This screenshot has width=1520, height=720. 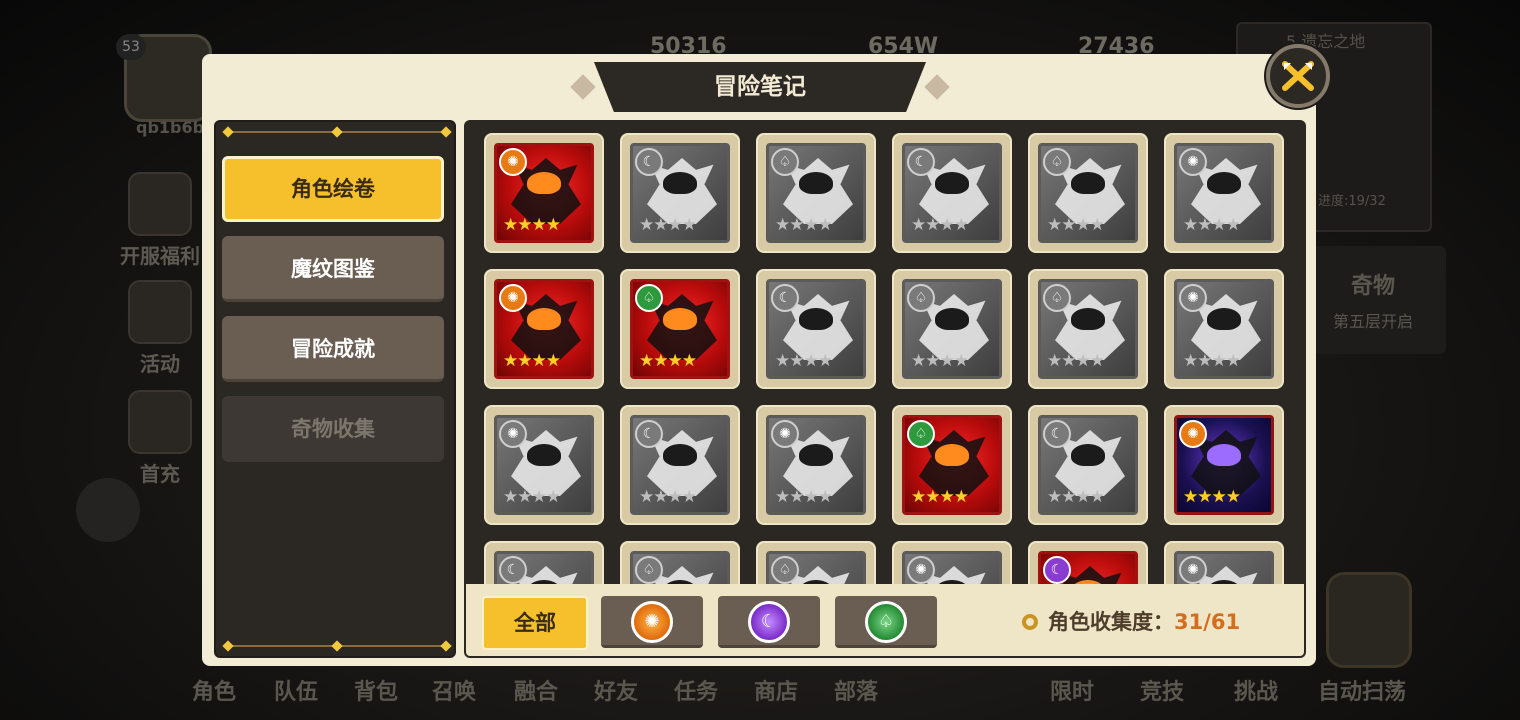 What do you see at coordinates (108, 510) in the screenshot?
I see `chat-icon` at bounding box center [108, 510].